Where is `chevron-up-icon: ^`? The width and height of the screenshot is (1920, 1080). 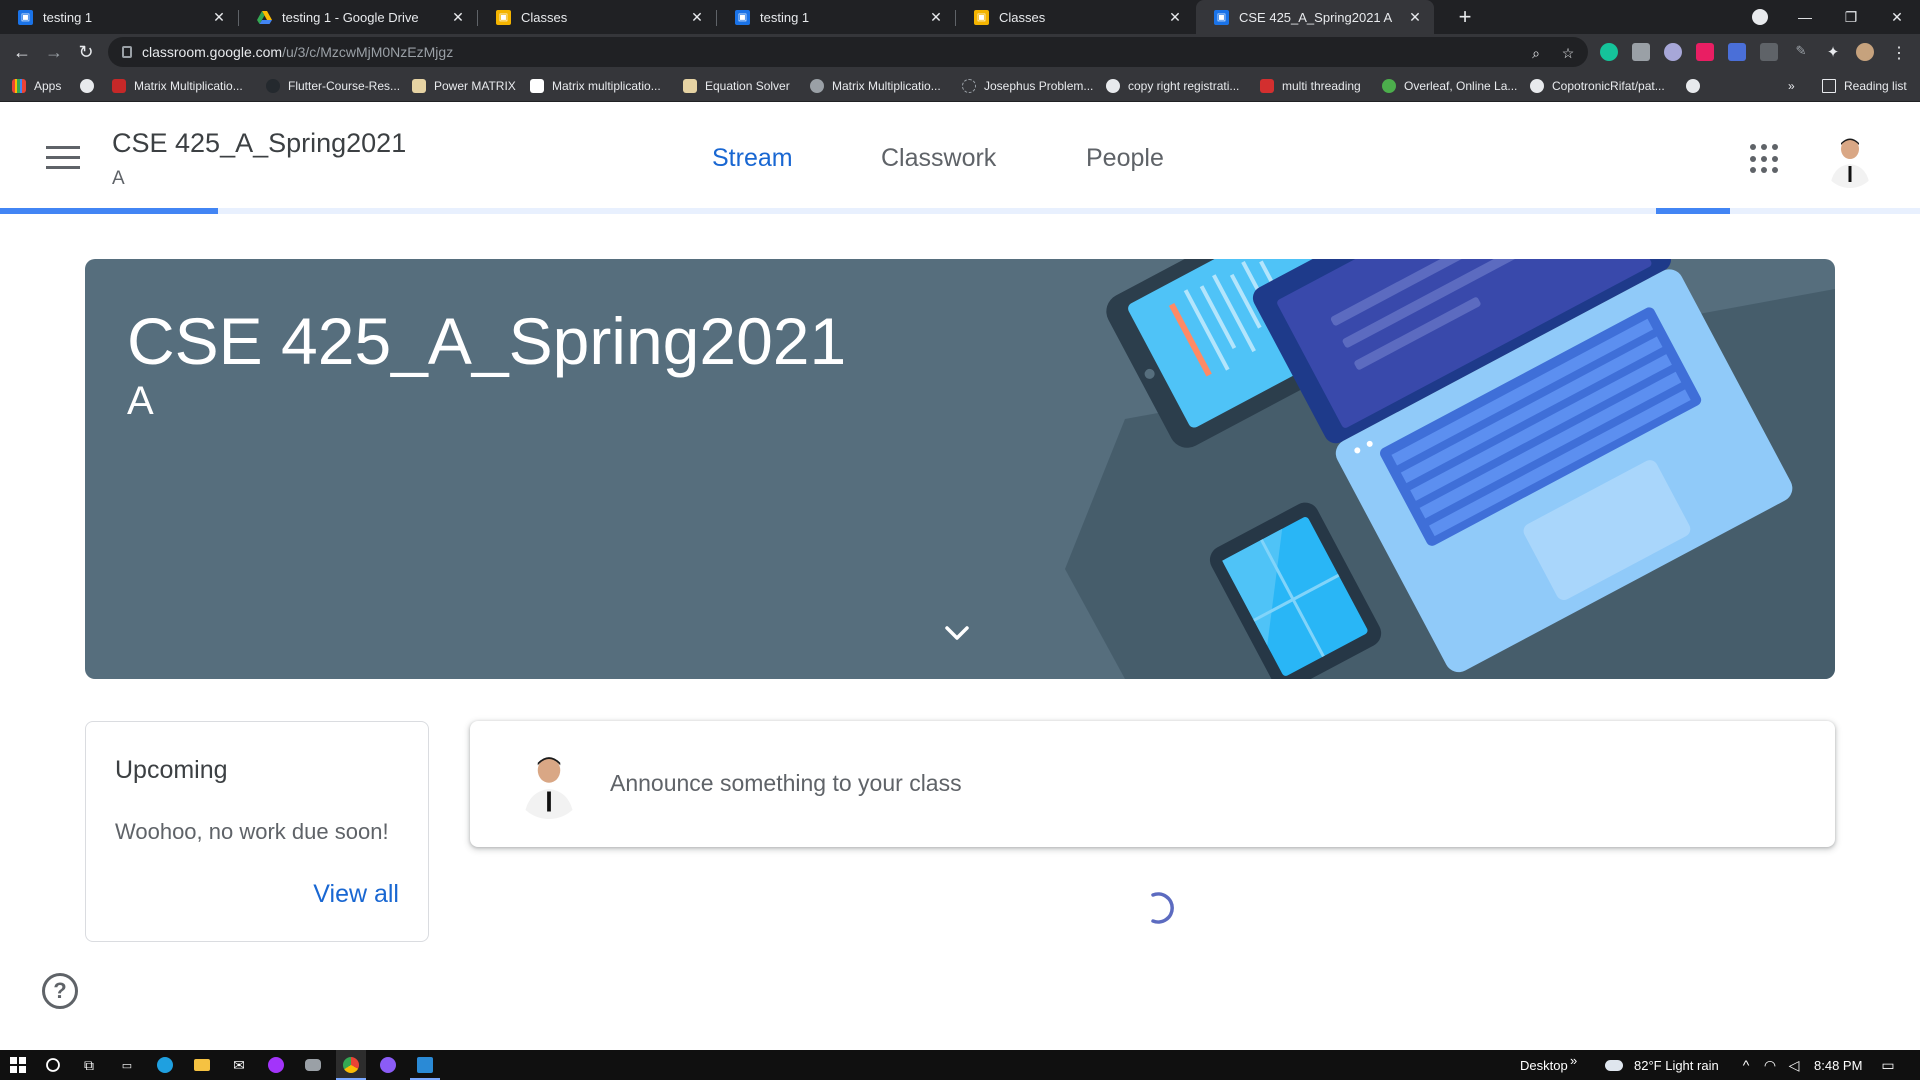
chevron-up-icon: ^ is located at coordinates (1746, 1065).